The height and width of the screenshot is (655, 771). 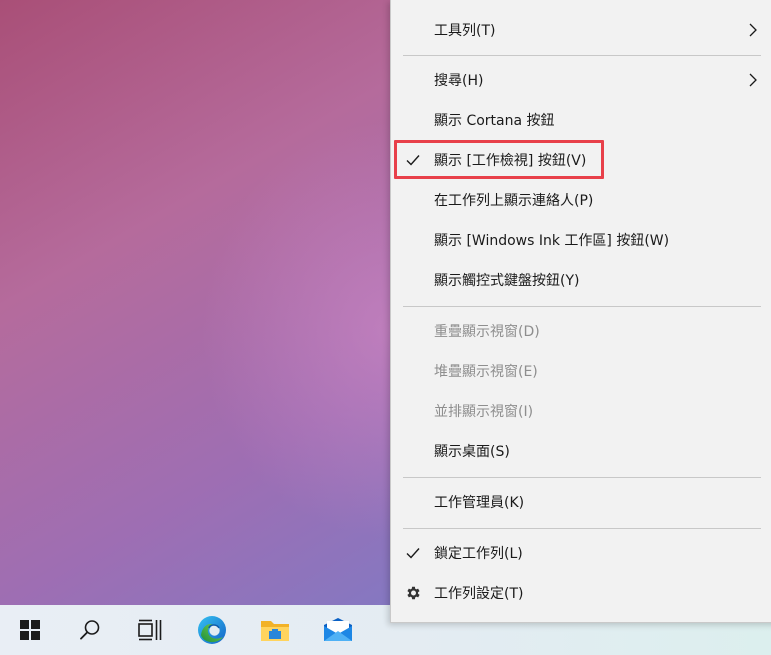 I want to click on search-button, so click(x=90, y=630).